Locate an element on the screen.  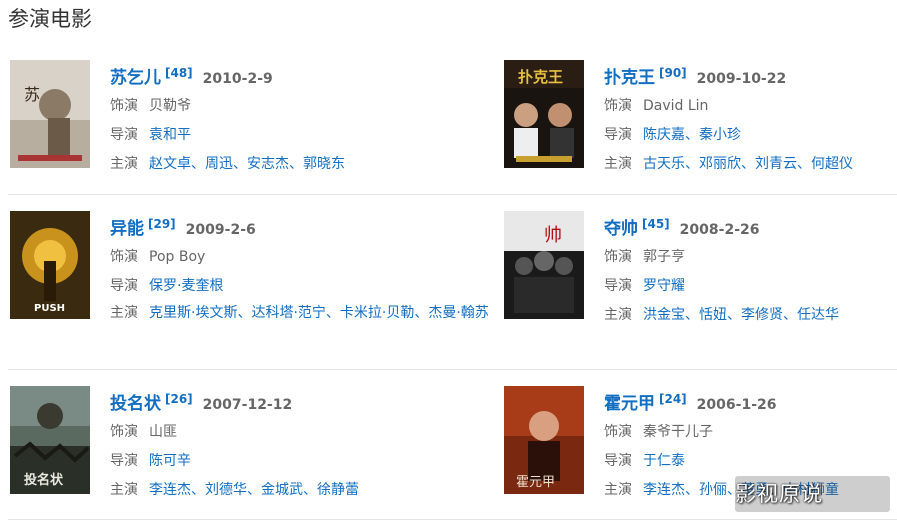
svg-text: 帅 is located at coordinates (553, 235).